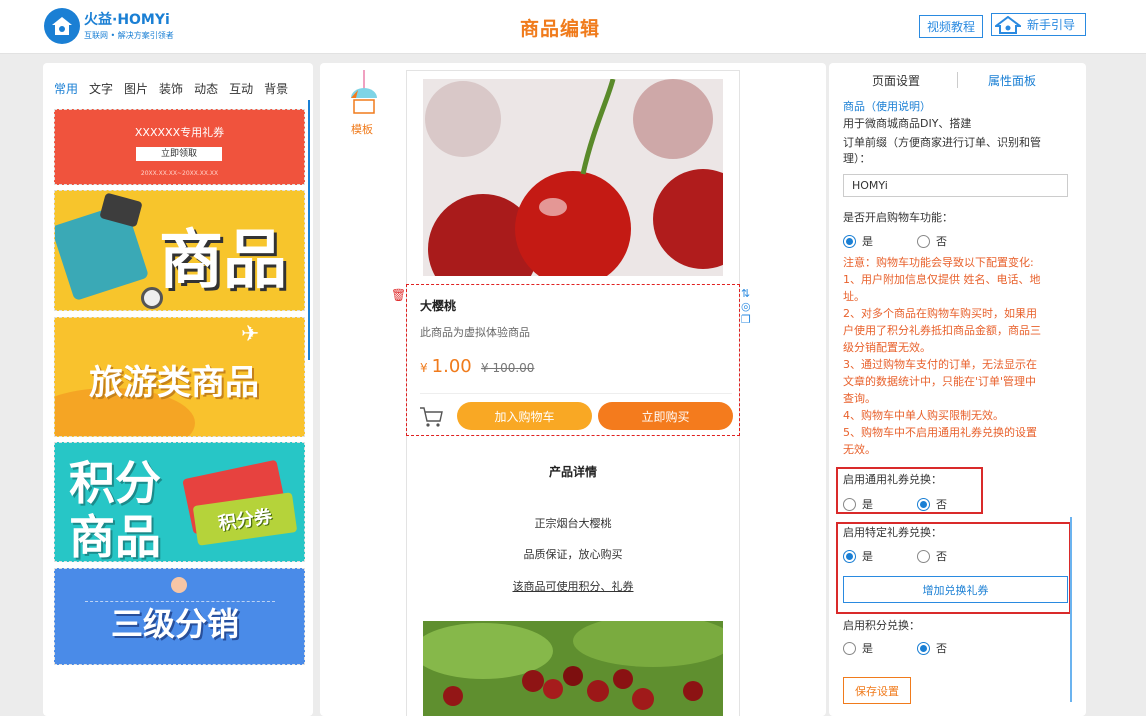  Describe the element at coordinates (174, 383) in the screenshot. I see `travel-tile-text: 旅游类商品` at that location.